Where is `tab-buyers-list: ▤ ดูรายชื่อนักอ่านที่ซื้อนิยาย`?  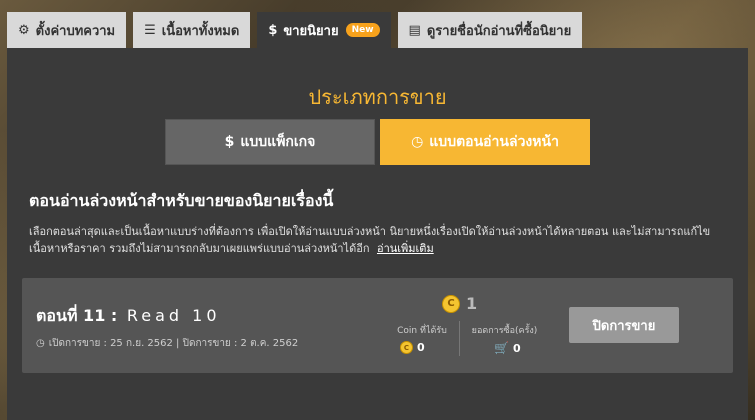
tab-buyers-list: ▤ ดูรายชื่อนักอ่านที่ซื้อนิยาย is located at coordinates (490, 30).